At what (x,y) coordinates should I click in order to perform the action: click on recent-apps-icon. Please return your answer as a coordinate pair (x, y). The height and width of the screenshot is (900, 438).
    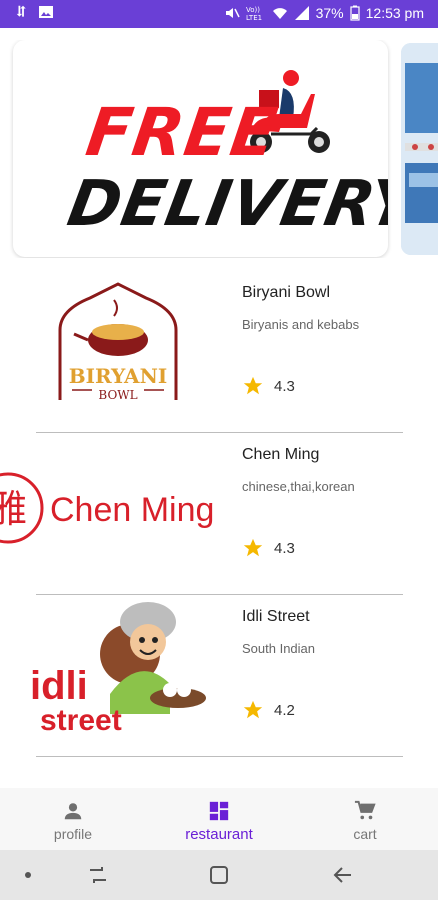
    Looking at the image, I should click on (98, 875).